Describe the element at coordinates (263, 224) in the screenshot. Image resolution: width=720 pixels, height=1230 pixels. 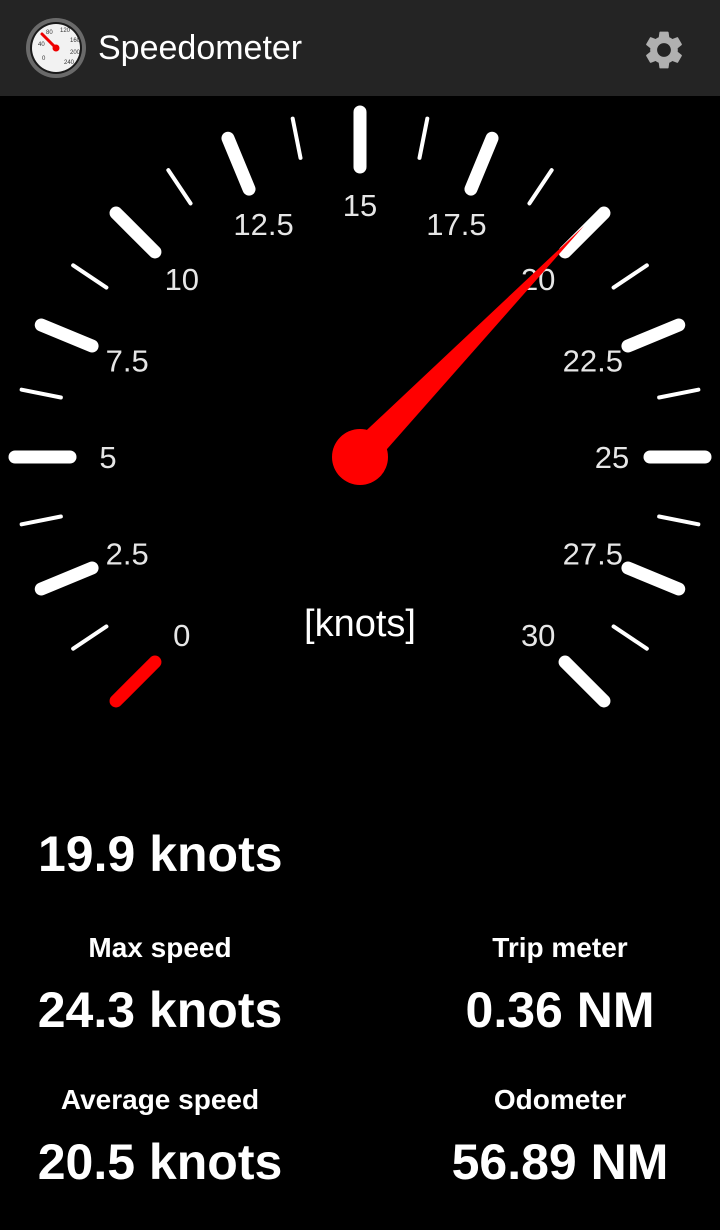
I see `tick-label: 12.5` at that location.